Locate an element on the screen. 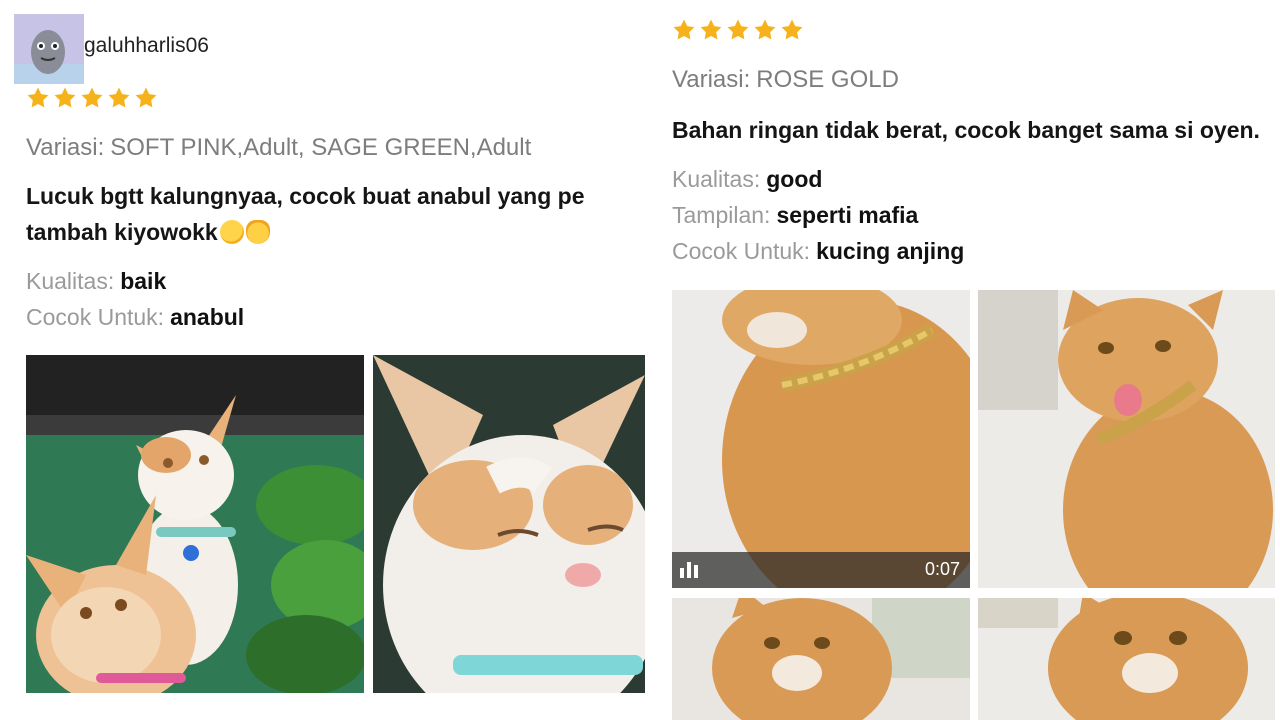 This screenshot has height=720, width=1280. variation-text: Variasi: ROSE GOLD is located at coordinates (785, 80).